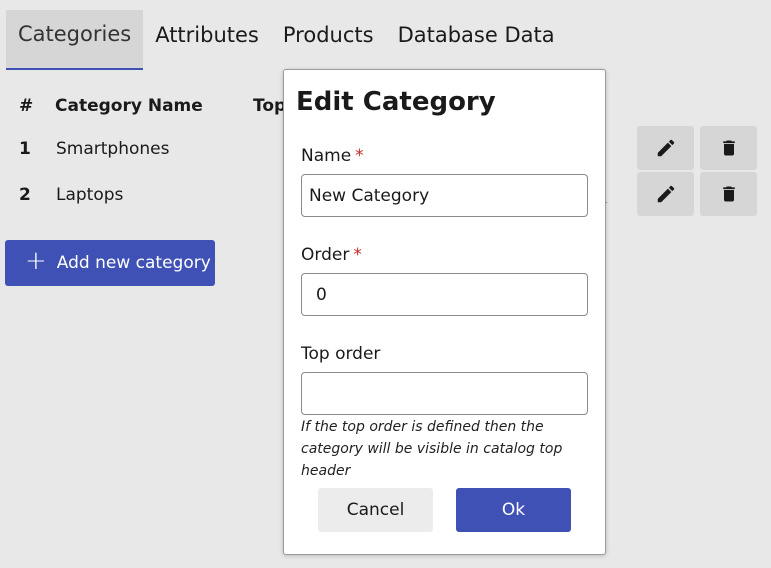 This screenshot has height=568, width=771. Describe the element at coordinates (26, 106) in the screenshot. I see `column-header-number: #` at that location.